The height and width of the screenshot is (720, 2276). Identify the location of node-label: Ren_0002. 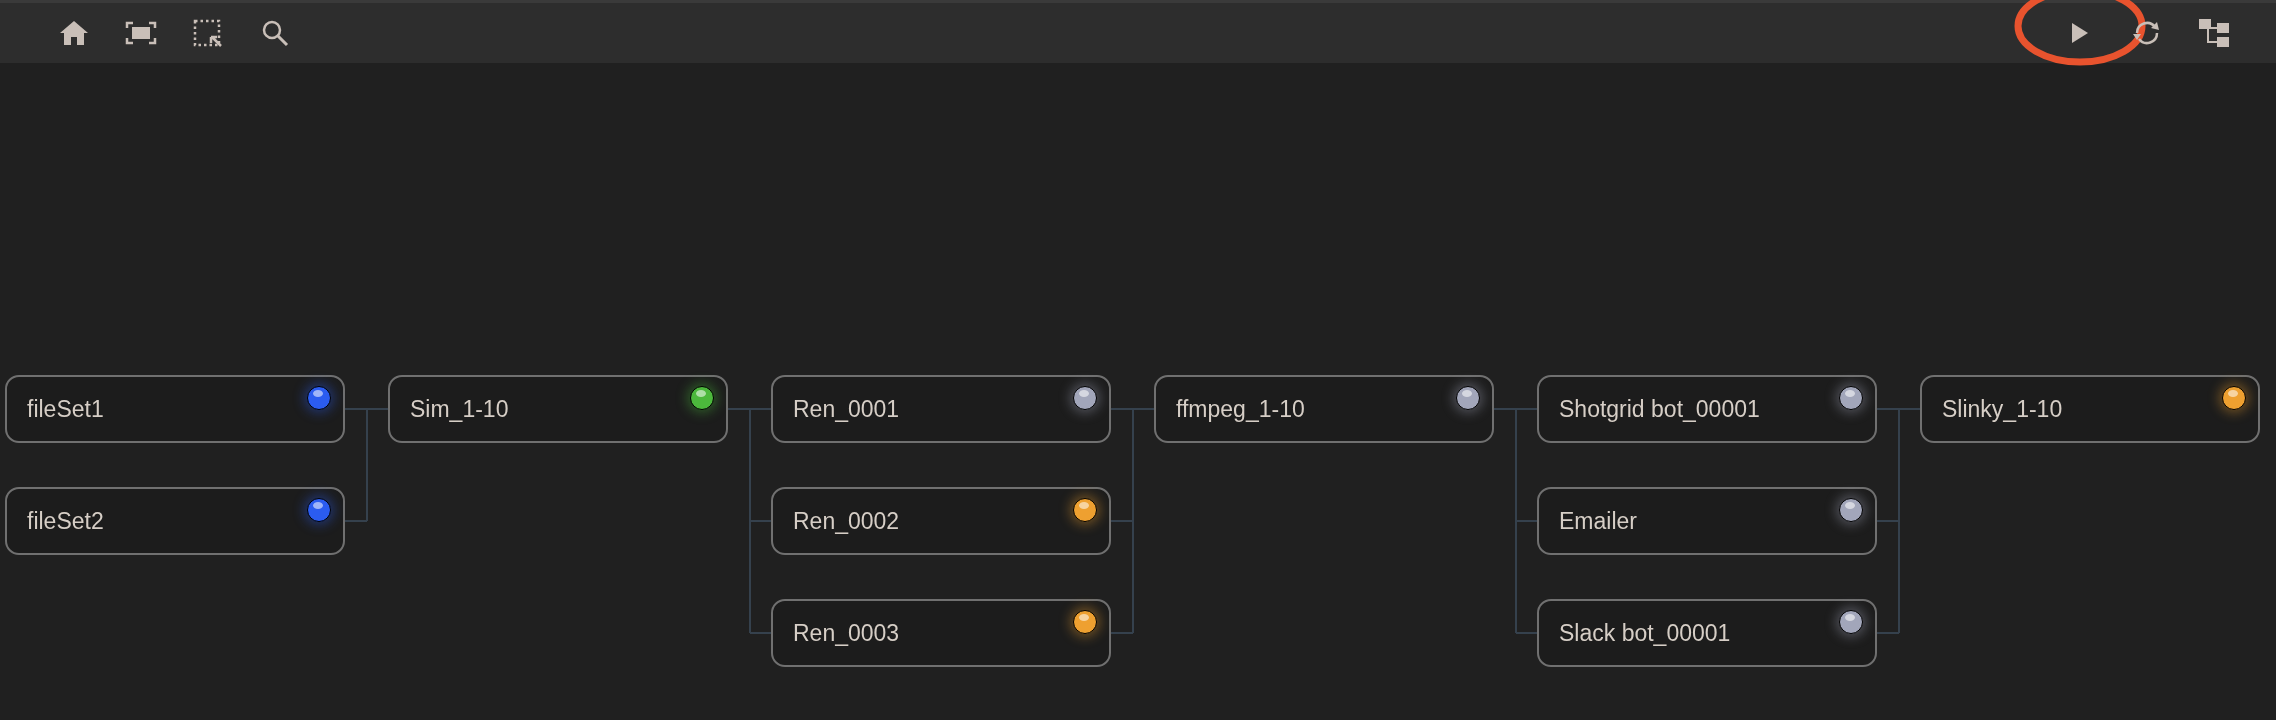
(846, 521).